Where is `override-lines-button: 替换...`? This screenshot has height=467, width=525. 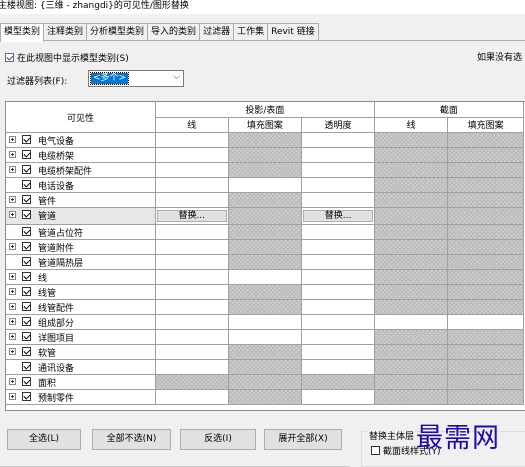
override-lines-button: 替换... is located at coordinates (191, 216).